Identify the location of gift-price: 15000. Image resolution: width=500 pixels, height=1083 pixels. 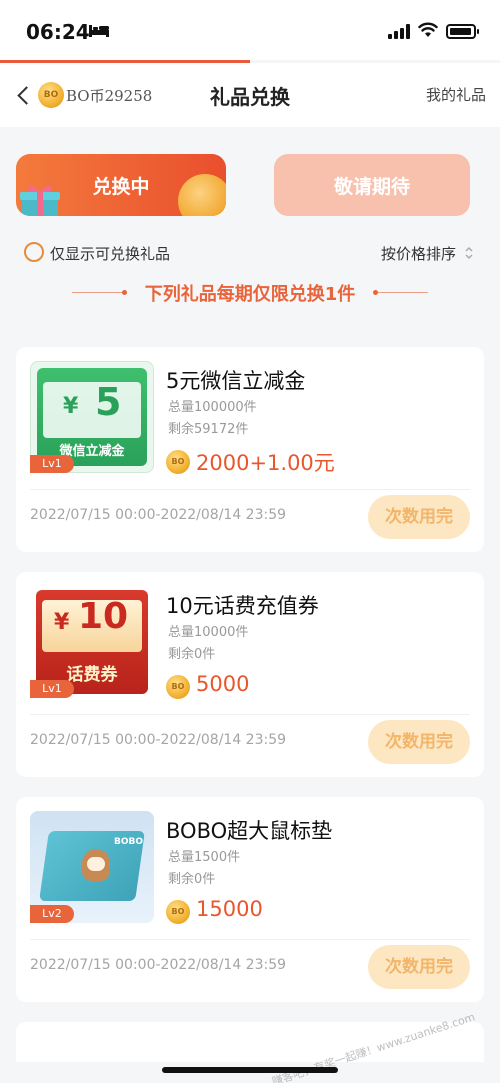
(229, 909).